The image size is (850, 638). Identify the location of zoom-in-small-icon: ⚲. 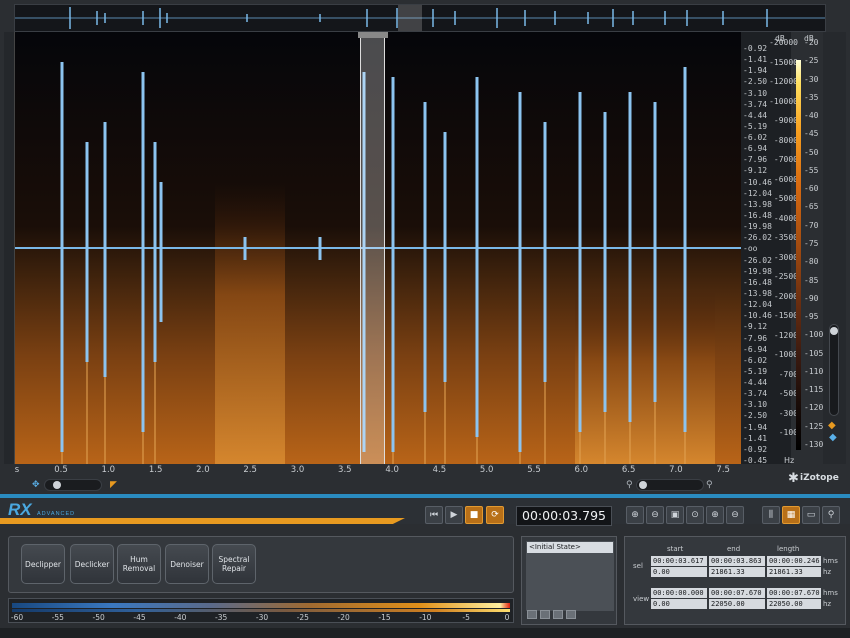
(709, 485).